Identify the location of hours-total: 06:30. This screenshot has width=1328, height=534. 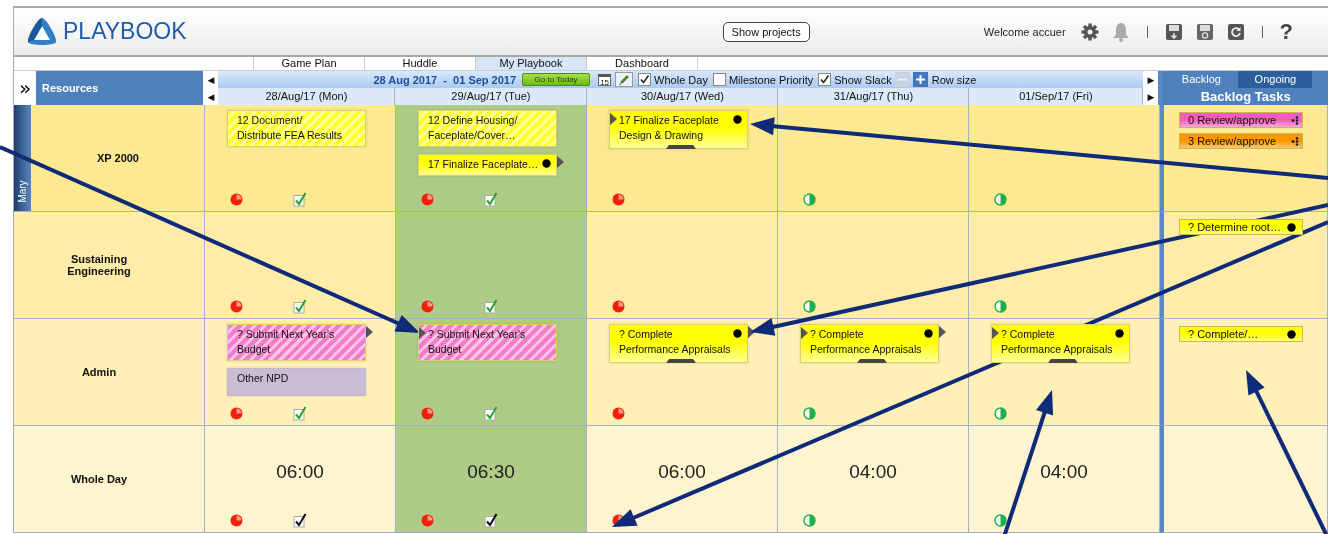
(491, 472).